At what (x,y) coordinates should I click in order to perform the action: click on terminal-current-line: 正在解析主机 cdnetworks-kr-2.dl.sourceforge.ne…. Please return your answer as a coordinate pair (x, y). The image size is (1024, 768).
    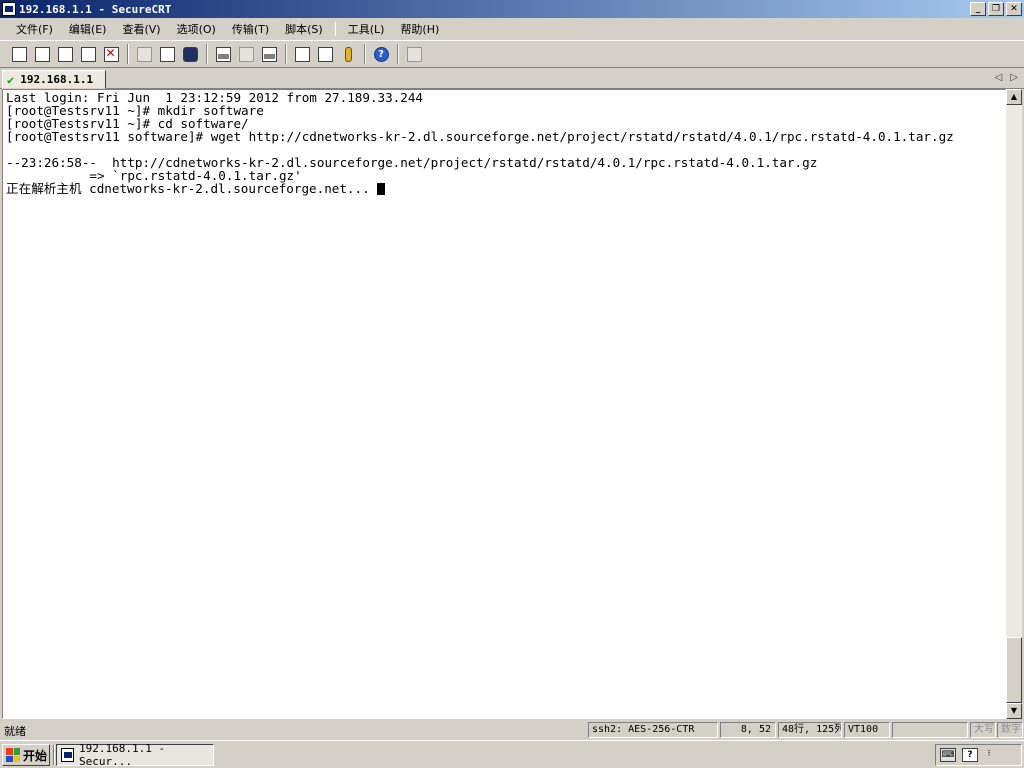
    Looking at the image, I should click on (192, 188).